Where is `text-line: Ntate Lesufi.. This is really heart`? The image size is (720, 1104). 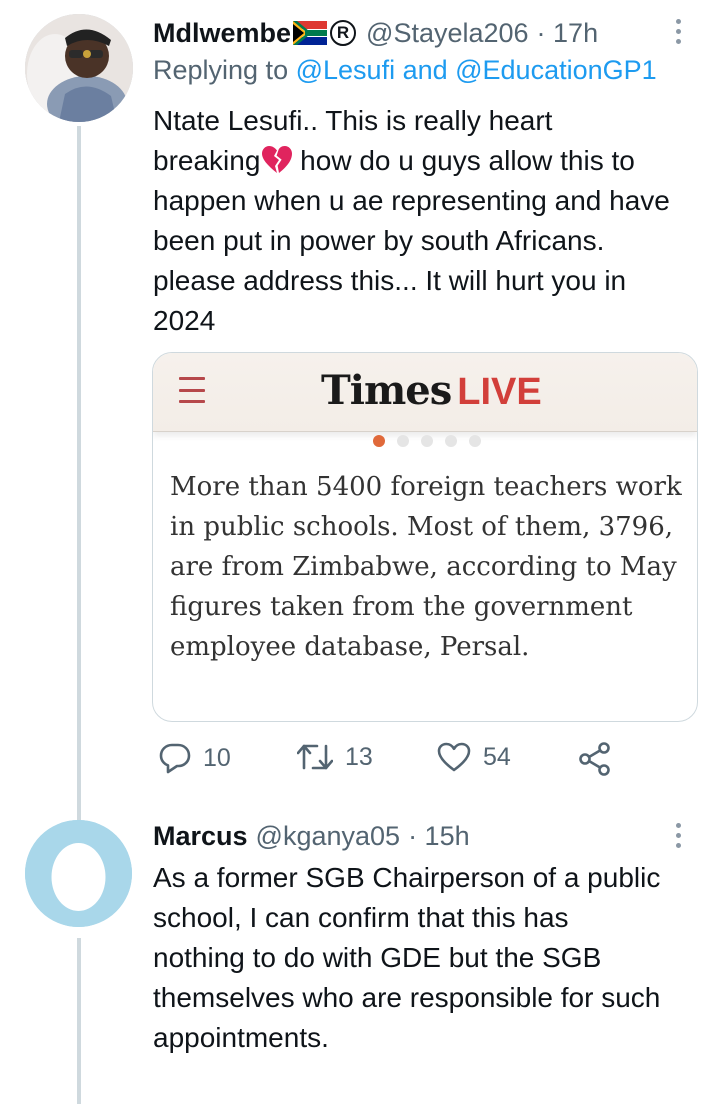
text-line: Ntate Lesufi.. This is really heart is located at coordinates (353, 120).